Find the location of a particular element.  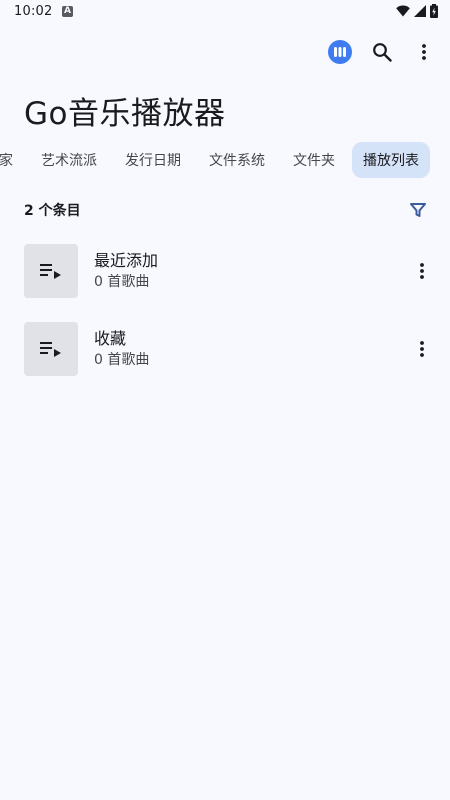

list-item-text: 收藏 0 首歌曲 is located at coordinates (121, 349).